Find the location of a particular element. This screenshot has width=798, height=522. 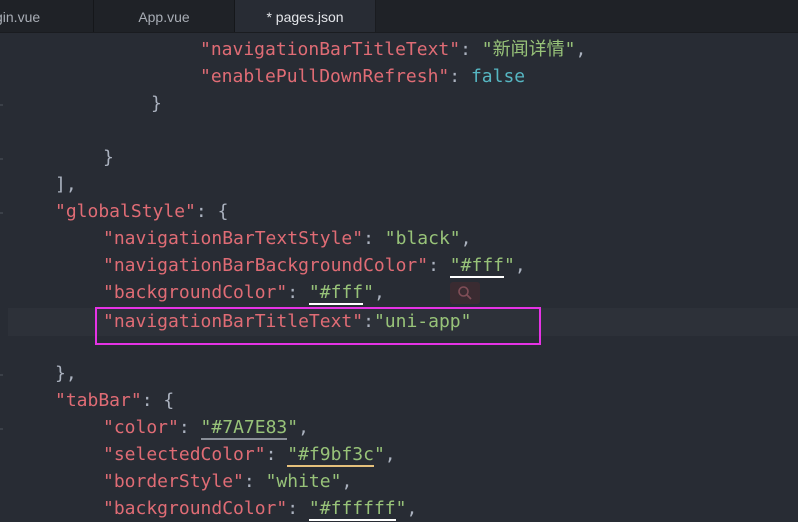

code-line: "tabBar": { is located at coordinates (115, 400).